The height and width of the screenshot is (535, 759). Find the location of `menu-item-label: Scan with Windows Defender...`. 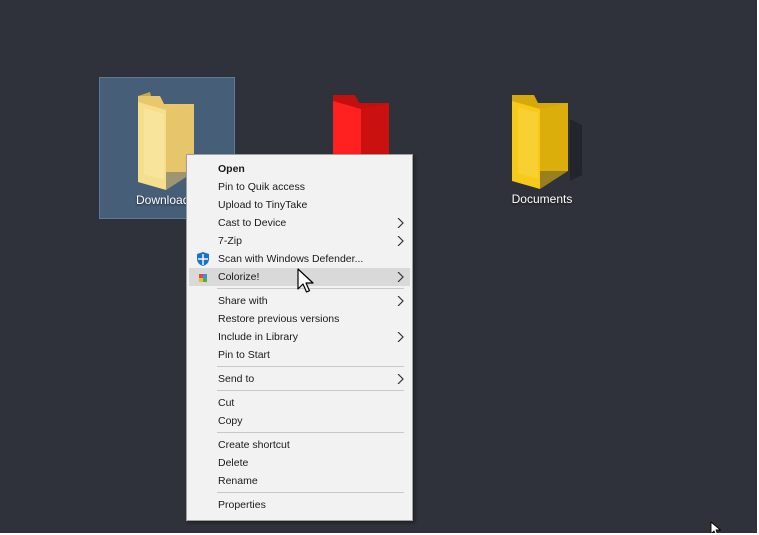

menu-item-label: Scan with Windows Defender... is located at coordinates (291, 259).